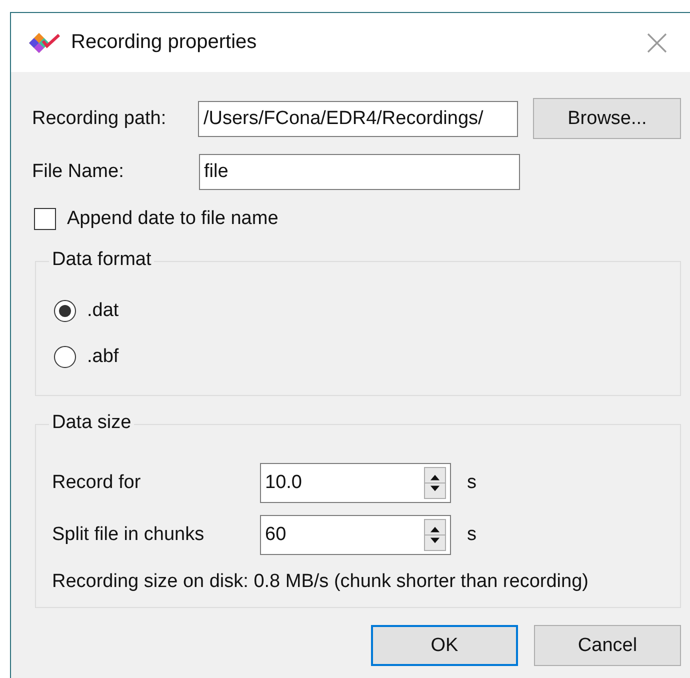  What do you see at coordinates (100, 119) in the screenshot?
I see `field-label: Recording path:` at bounding box center [100, 119].